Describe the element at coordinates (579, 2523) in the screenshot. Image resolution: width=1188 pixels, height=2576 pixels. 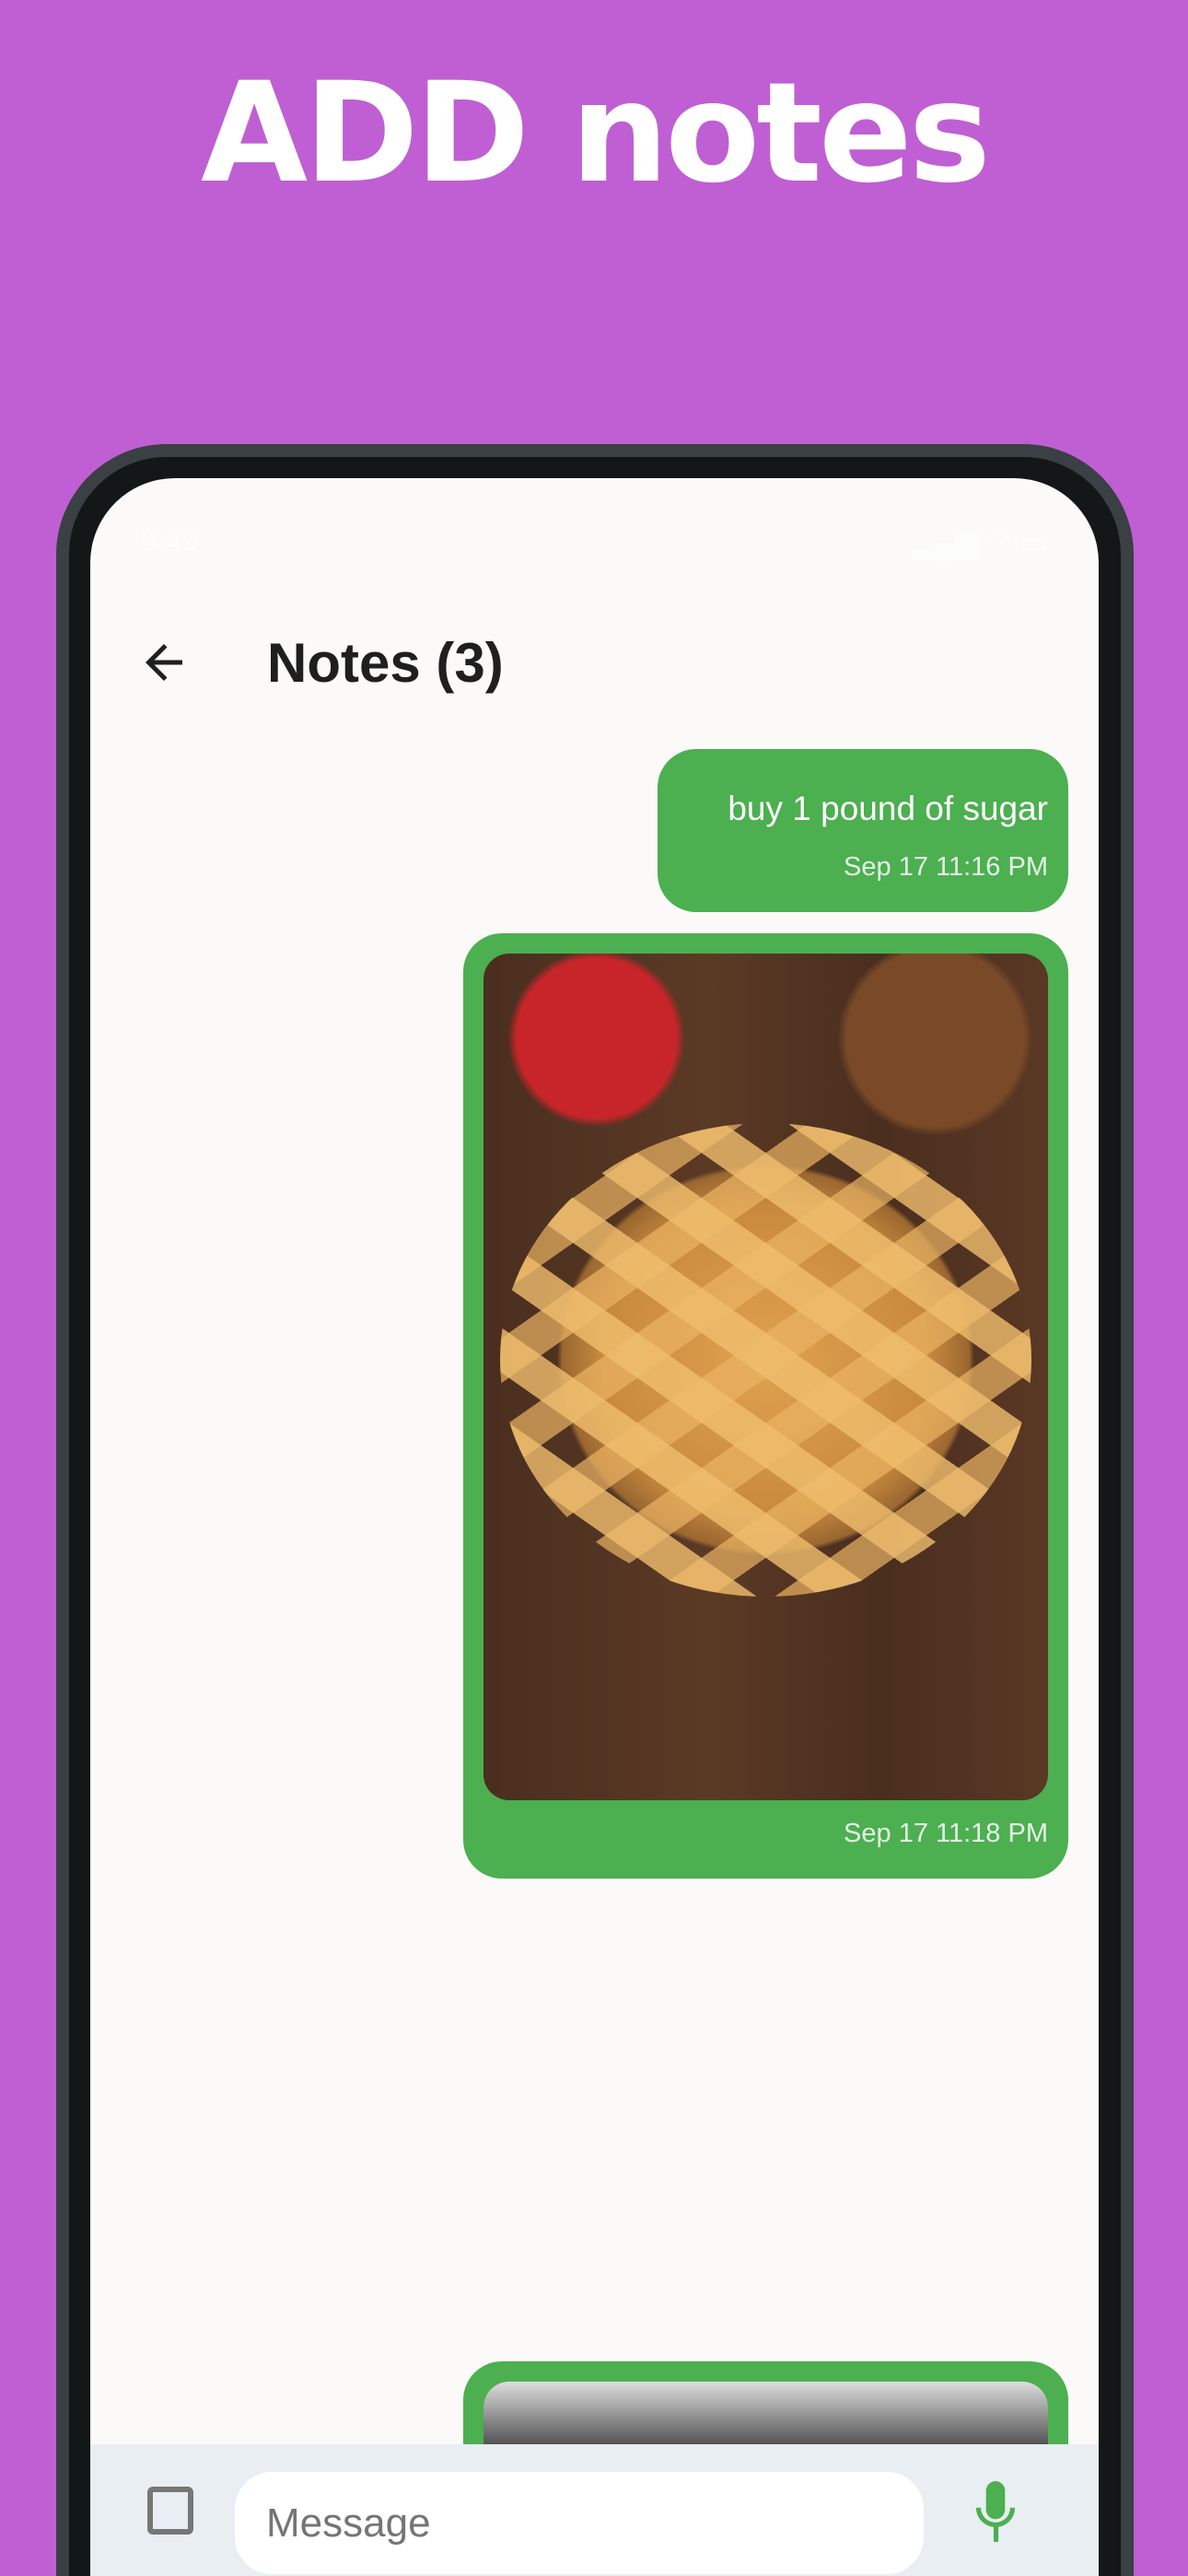
I see `message-input` at that location.